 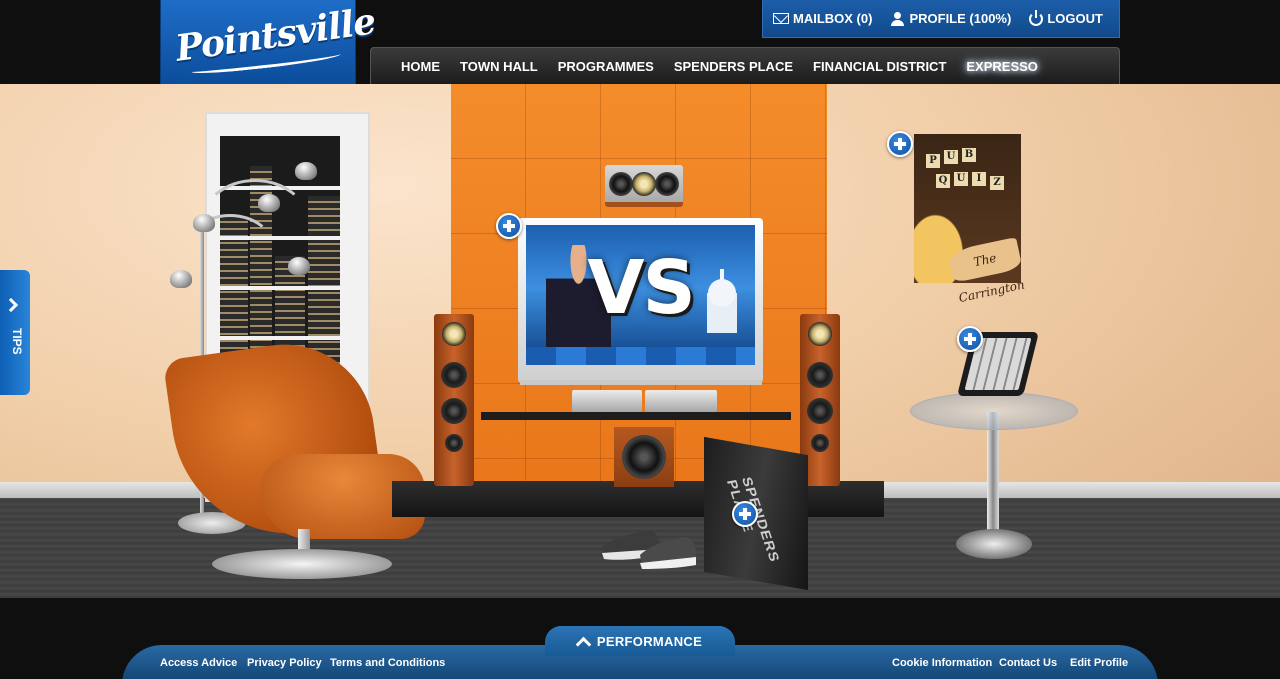 What do you see at coordinates (644, 457) in the screenshot?
I see `subwoofer` at bounding box center [644, 457].